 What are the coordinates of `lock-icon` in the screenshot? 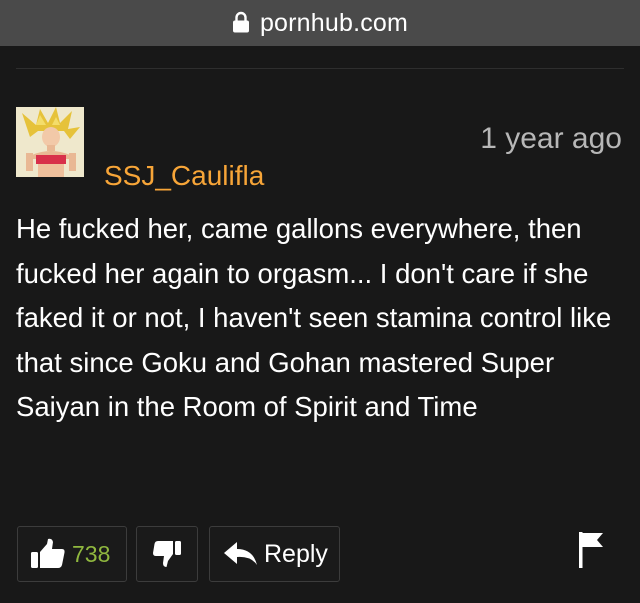 It's located at (241, 22).